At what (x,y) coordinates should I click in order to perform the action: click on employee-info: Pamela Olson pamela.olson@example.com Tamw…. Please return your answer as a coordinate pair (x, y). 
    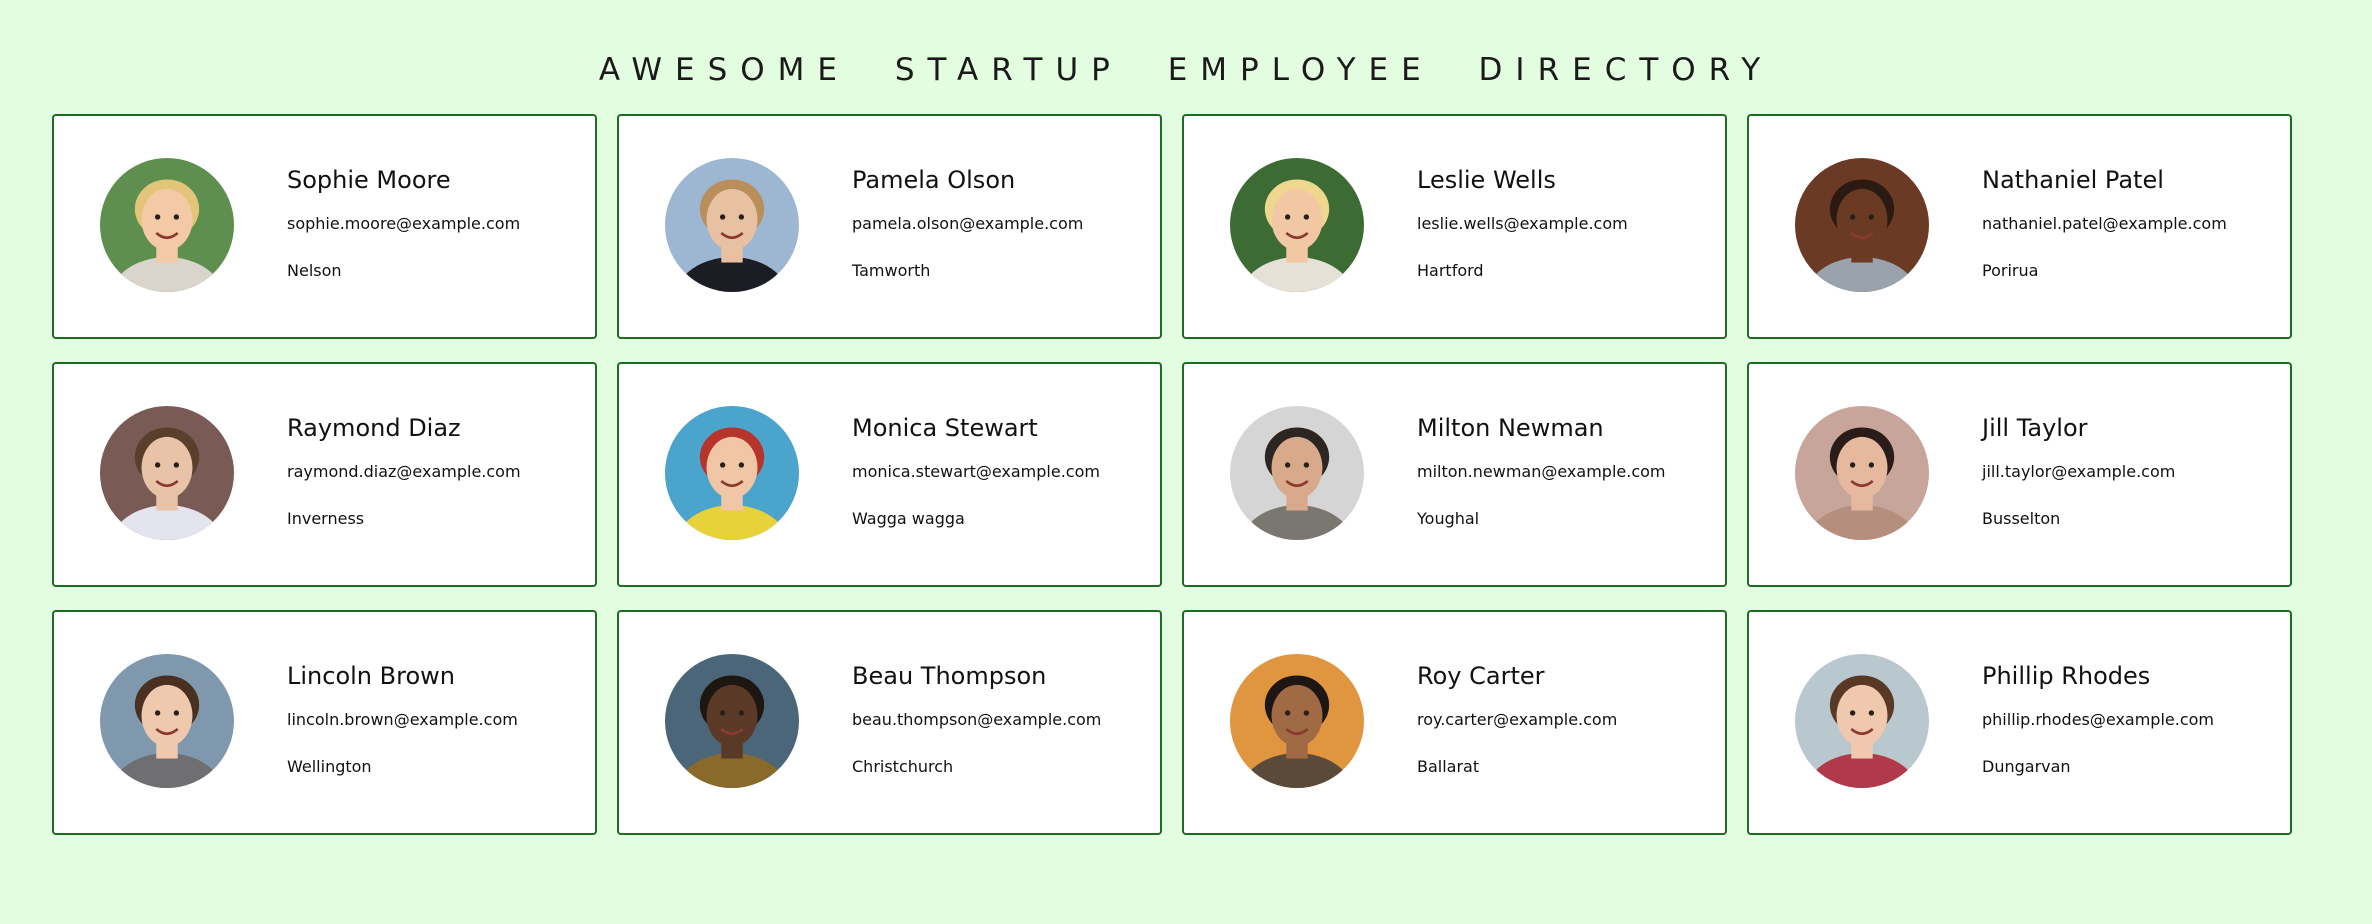
    Looking at the image, I should click on (1002, 223).